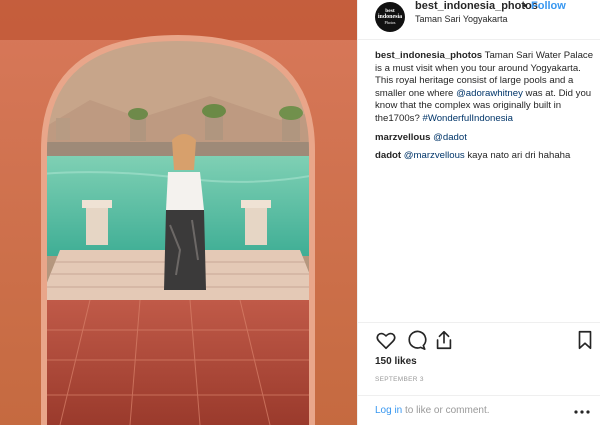  I want to click on bookmark-icon, so click(585, 340).